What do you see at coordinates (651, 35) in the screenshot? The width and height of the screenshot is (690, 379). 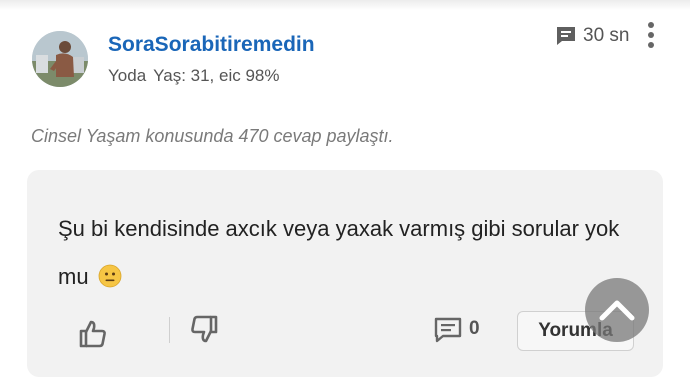 I see `more-options-icon` at bounding box center [651, 35].